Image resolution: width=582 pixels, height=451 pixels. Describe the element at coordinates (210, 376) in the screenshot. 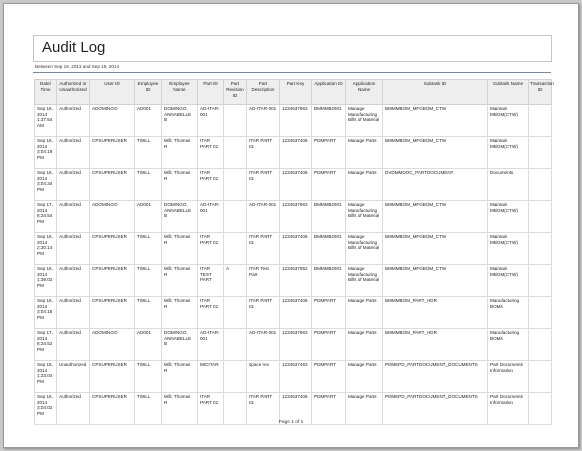

I see `table-cell: MICITAR` at that location.